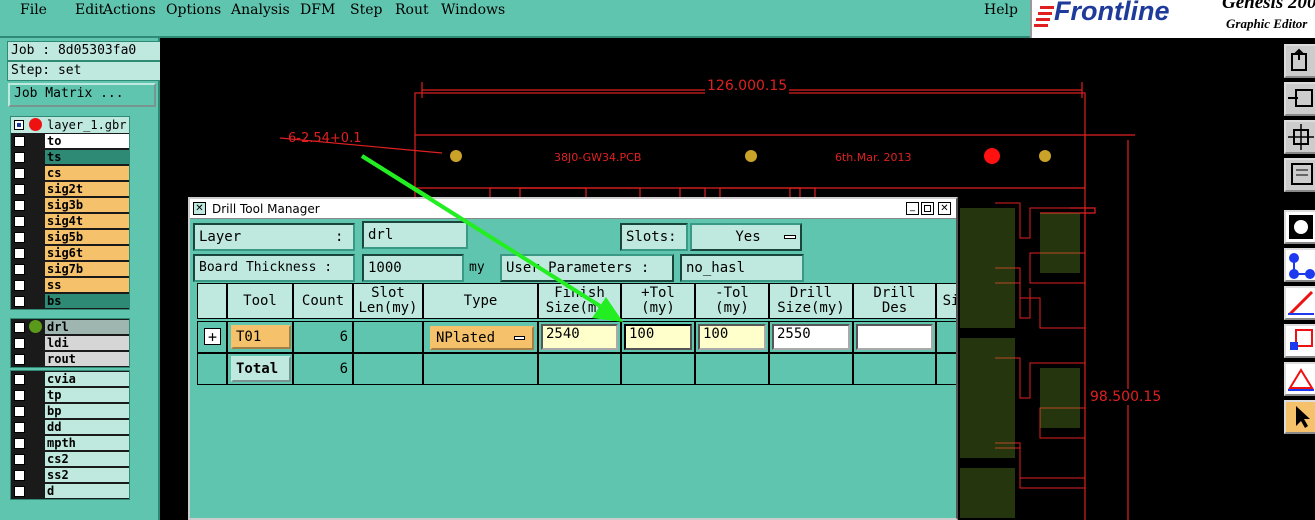 The width and height of the screenshot is (1315, 520). What do you see at coordinates (894, 337) in the screenshot?
I see `drill-des-input` at bounding box center [894, 337].